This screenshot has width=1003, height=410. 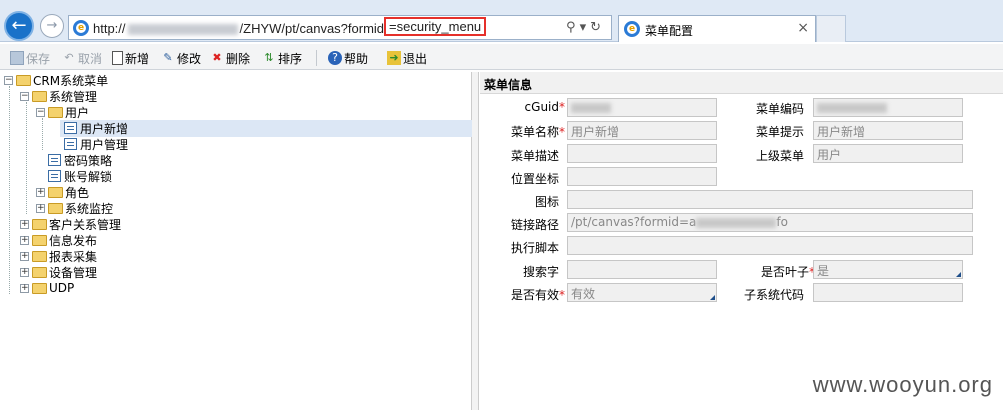 I want to click on toolbar: 保存 ↶ 取消 新增 ✎ 修改 ✖ 删除 ⇅ 排序 ? 帮助 ➜ 退出, so click(x=501, y=57).